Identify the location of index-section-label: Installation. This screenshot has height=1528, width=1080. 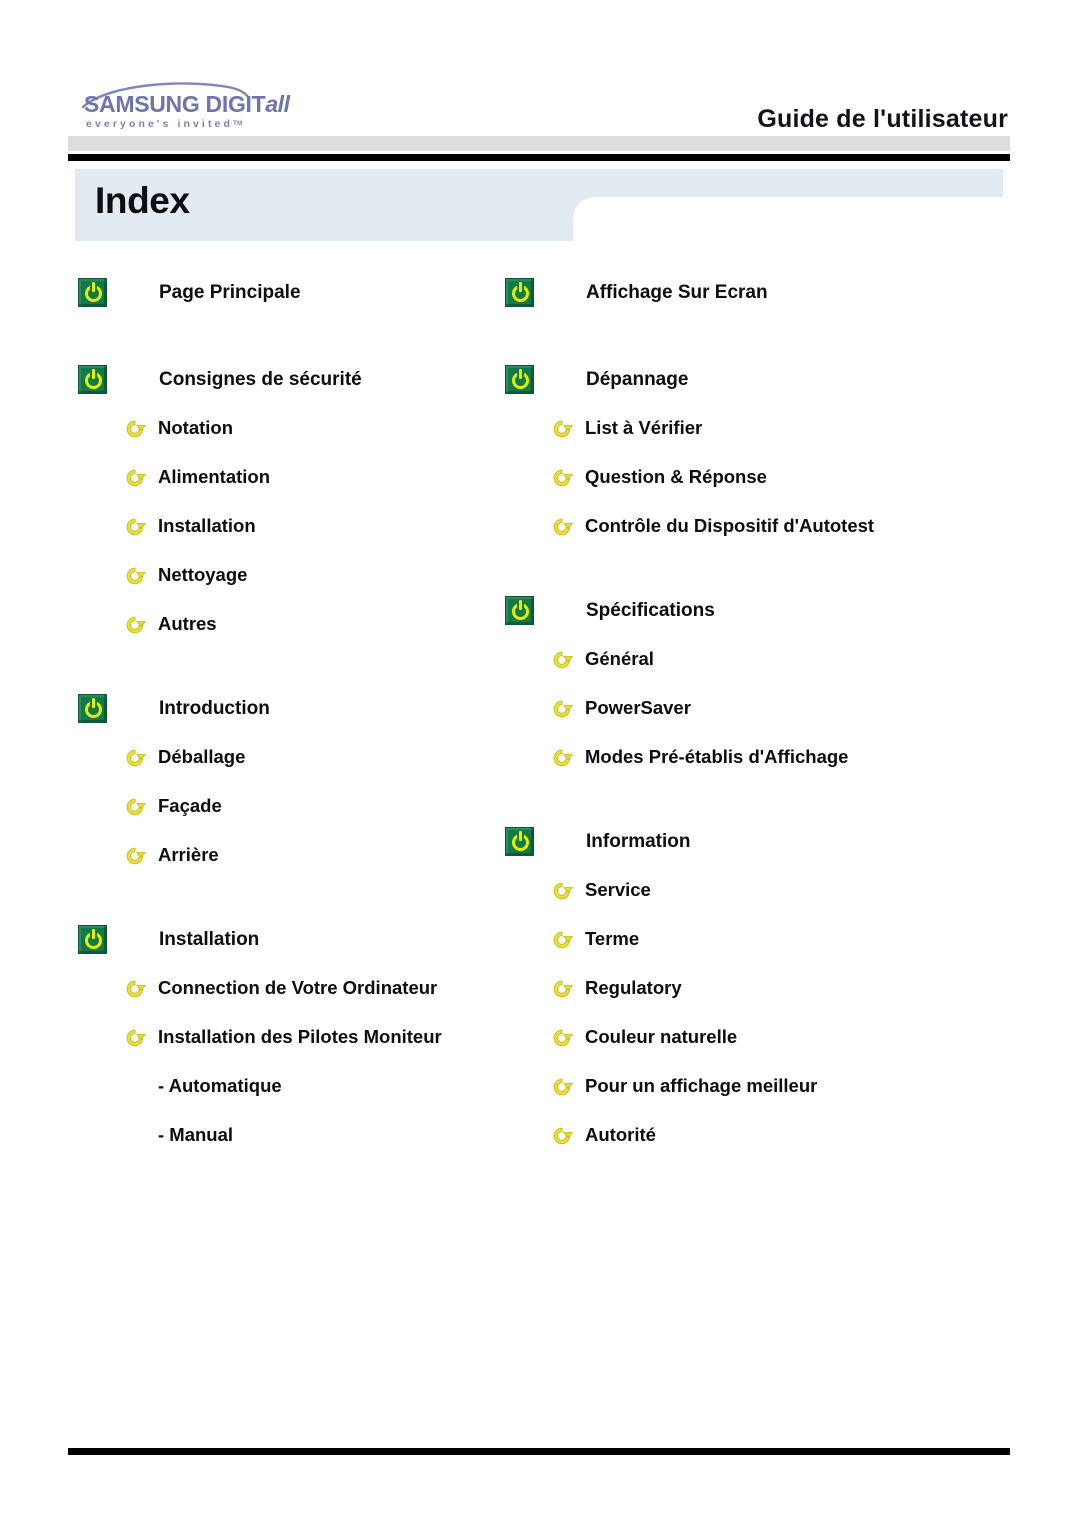
(209, 939).